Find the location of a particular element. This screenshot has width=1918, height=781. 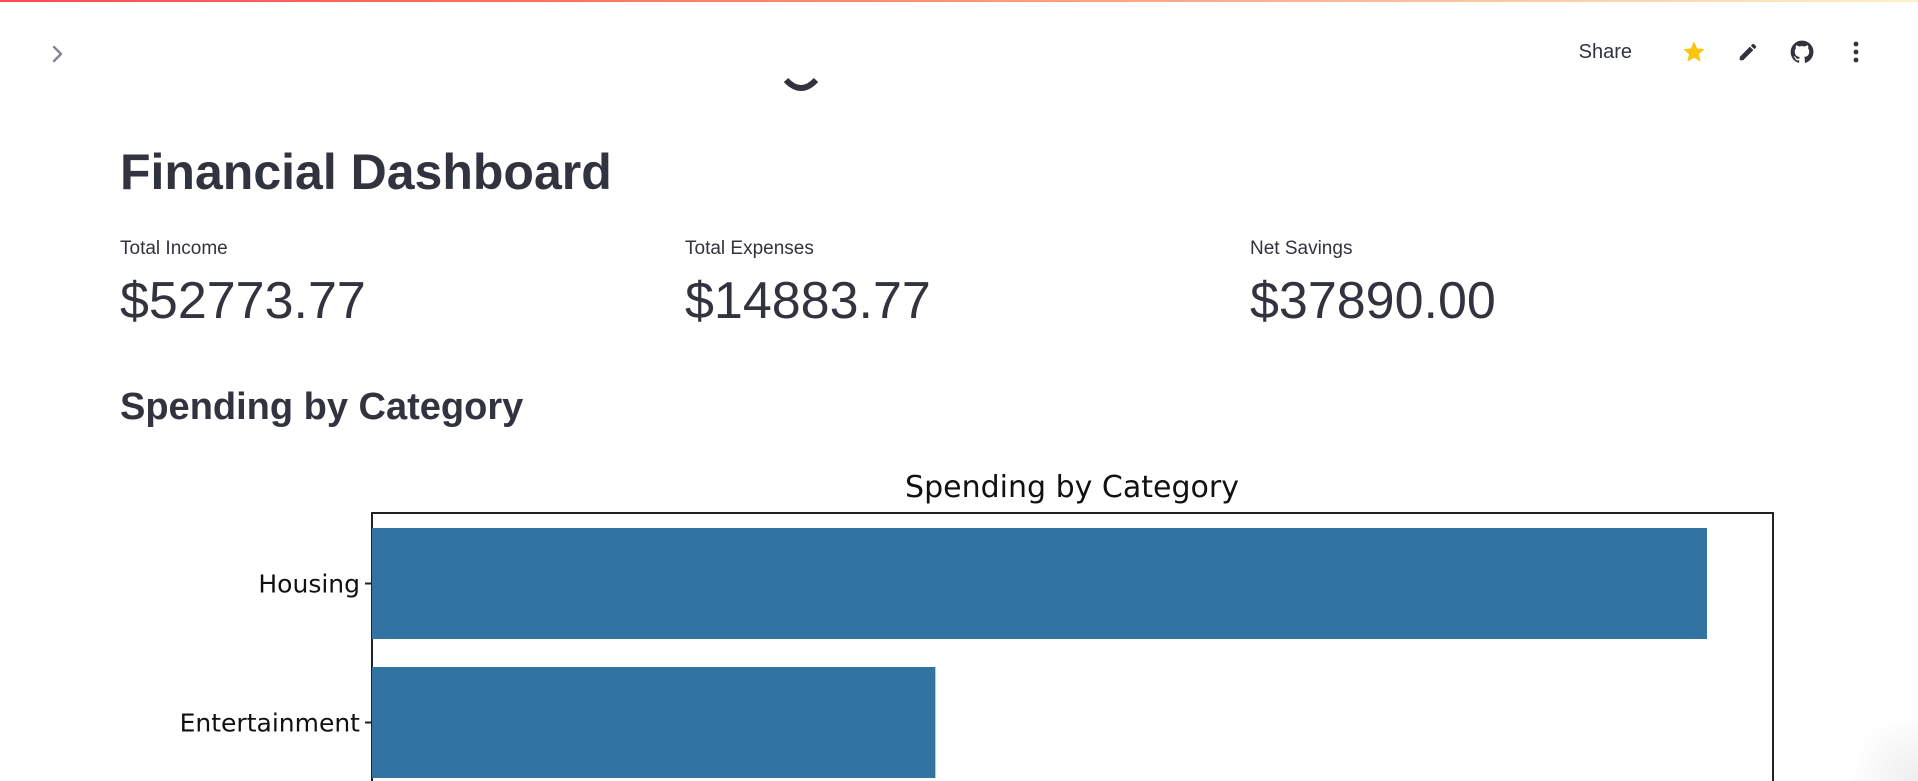

main-menu-button is located at coordinates (1856, 52).